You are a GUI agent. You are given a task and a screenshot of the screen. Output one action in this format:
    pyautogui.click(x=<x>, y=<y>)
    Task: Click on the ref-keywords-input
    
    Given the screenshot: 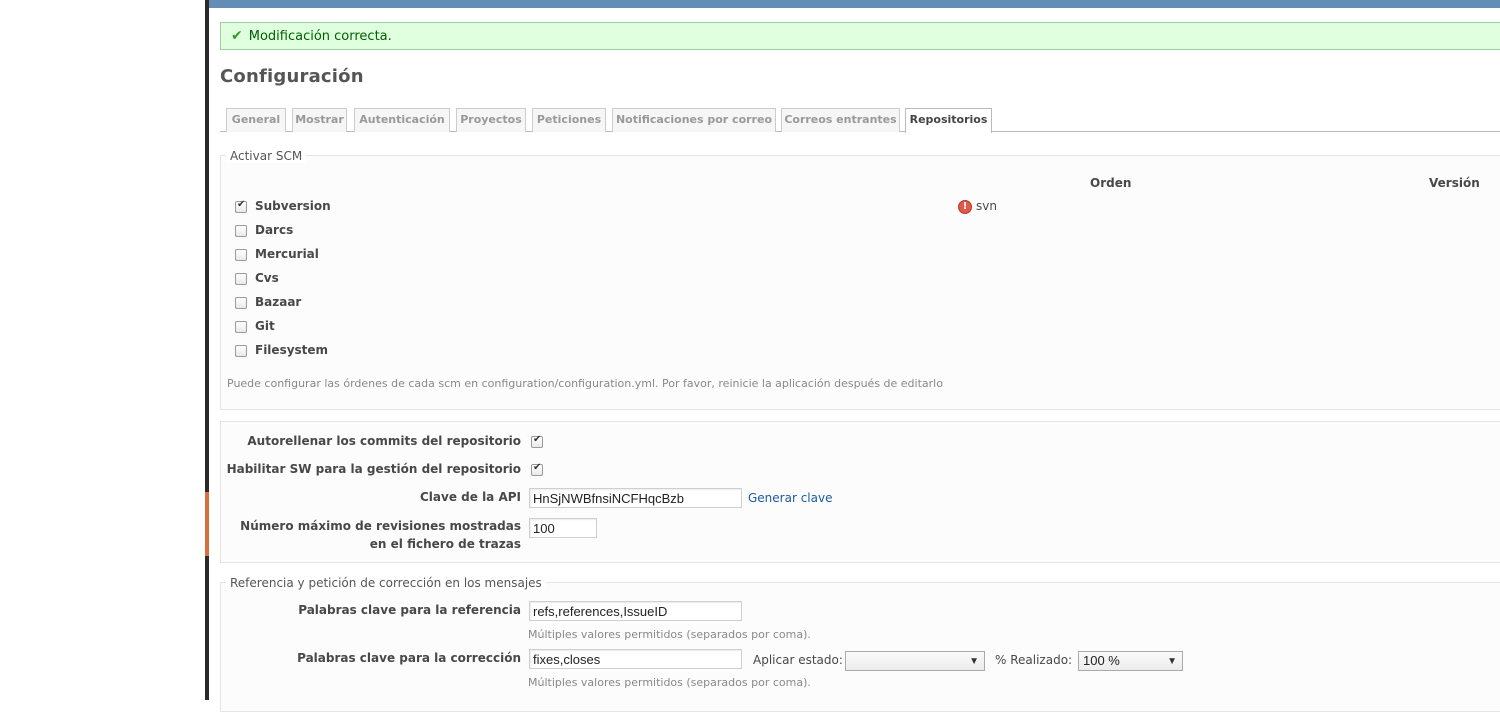 What is the action you would take?
    pyautogui.click(x=635, y=611)
    